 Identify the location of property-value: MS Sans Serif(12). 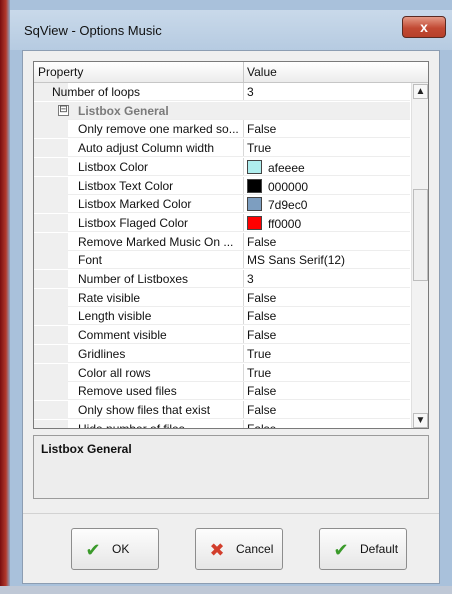
(296, 260).